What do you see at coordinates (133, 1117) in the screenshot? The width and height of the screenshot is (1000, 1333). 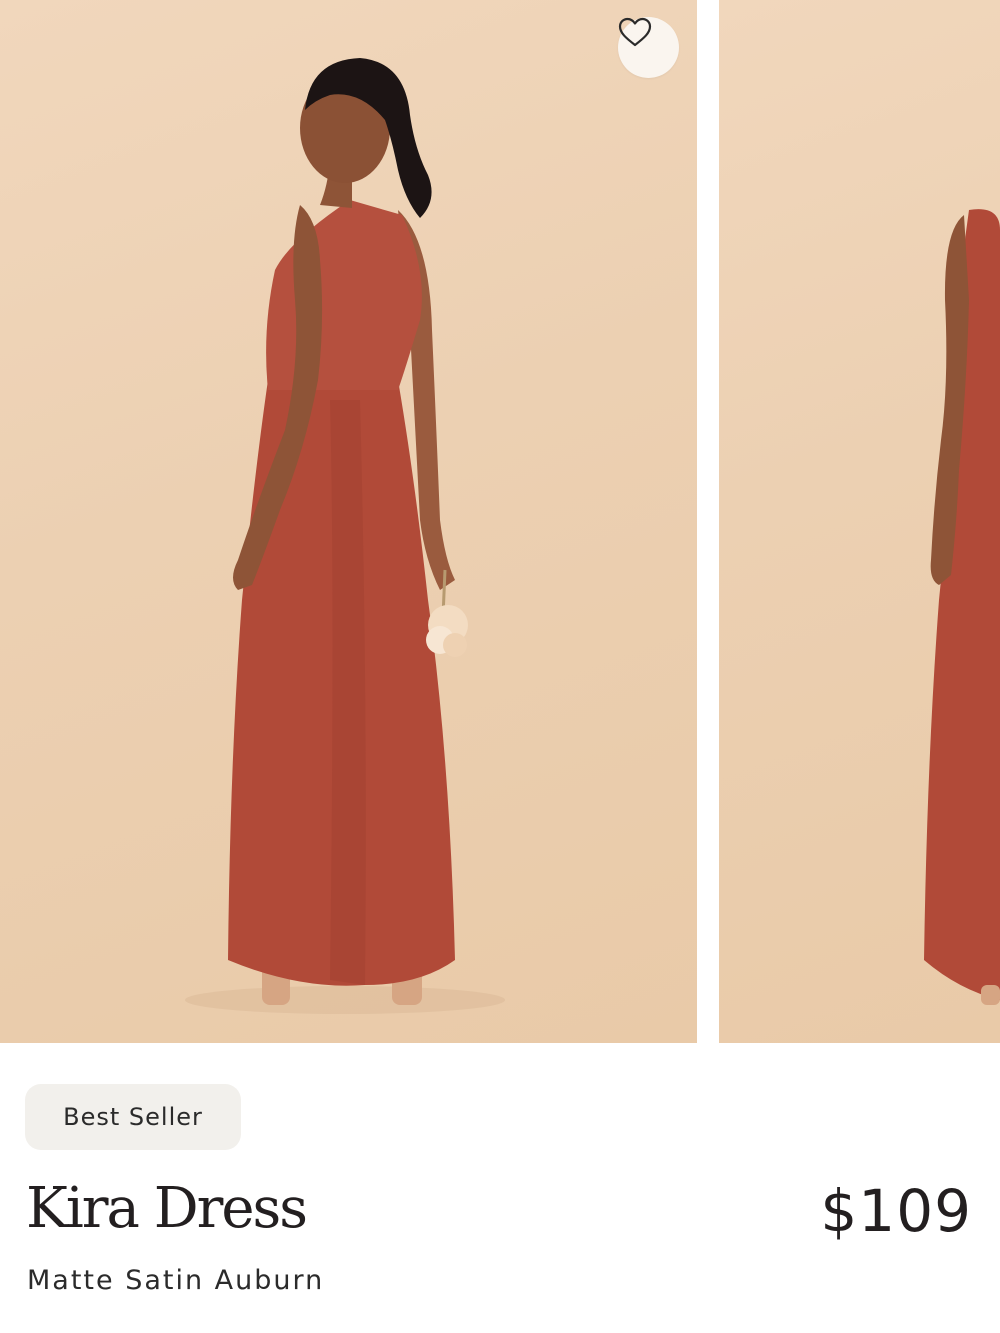 I see `best-seller-badge: Best Seller` at bounding box center [133, 1117].